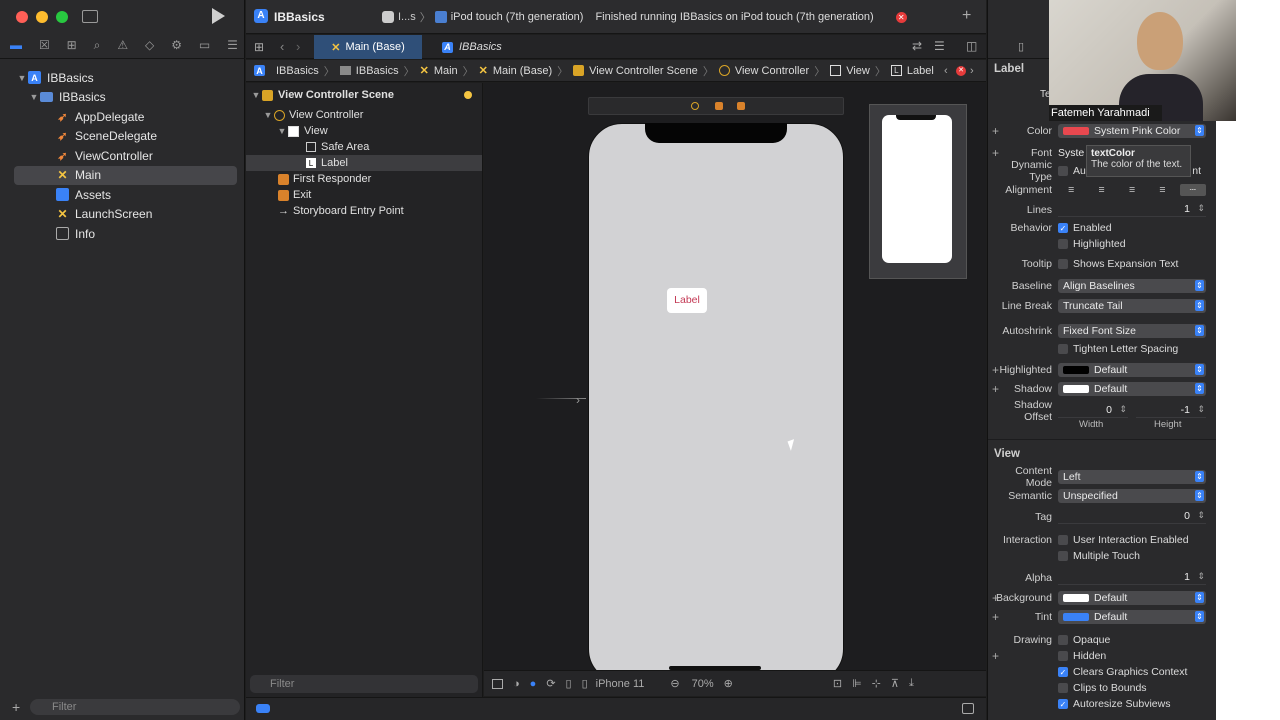  Describe the element at coordinates (522, 71) in the screenshot. I see `breadcrumb-item: Main (Base)` at that location.